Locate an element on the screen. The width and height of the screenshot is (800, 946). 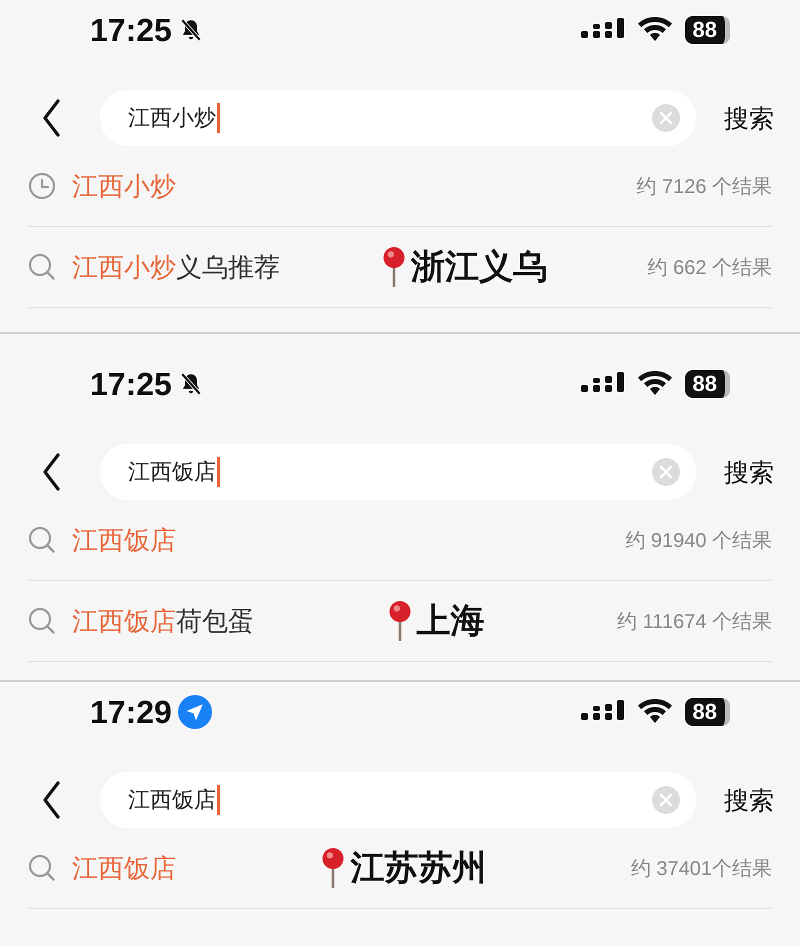
suggestion-text: 江西小炒 is located at coordinates (124, 186).